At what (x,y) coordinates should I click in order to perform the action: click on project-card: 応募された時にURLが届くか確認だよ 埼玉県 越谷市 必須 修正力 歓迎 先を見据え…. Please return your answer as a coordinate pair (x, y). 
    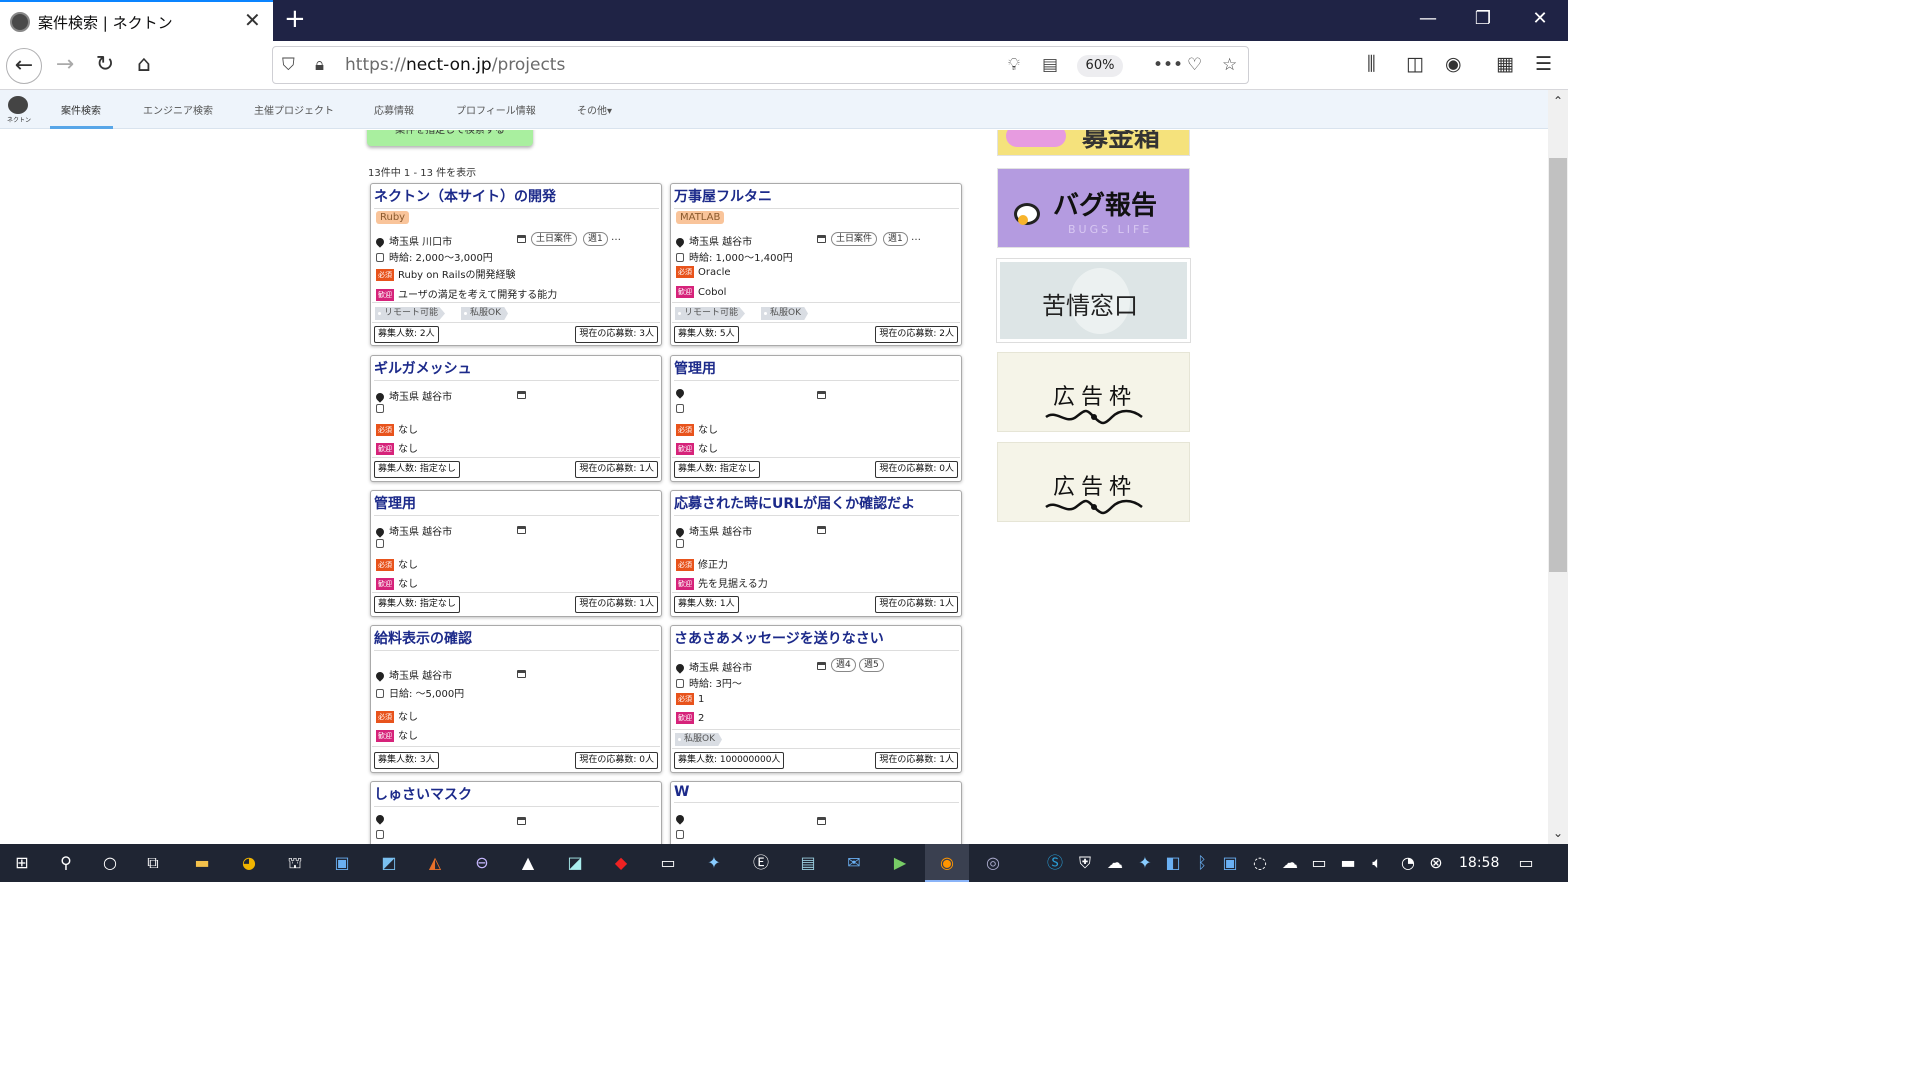
    Looking at the image, I should click on (816, 553).